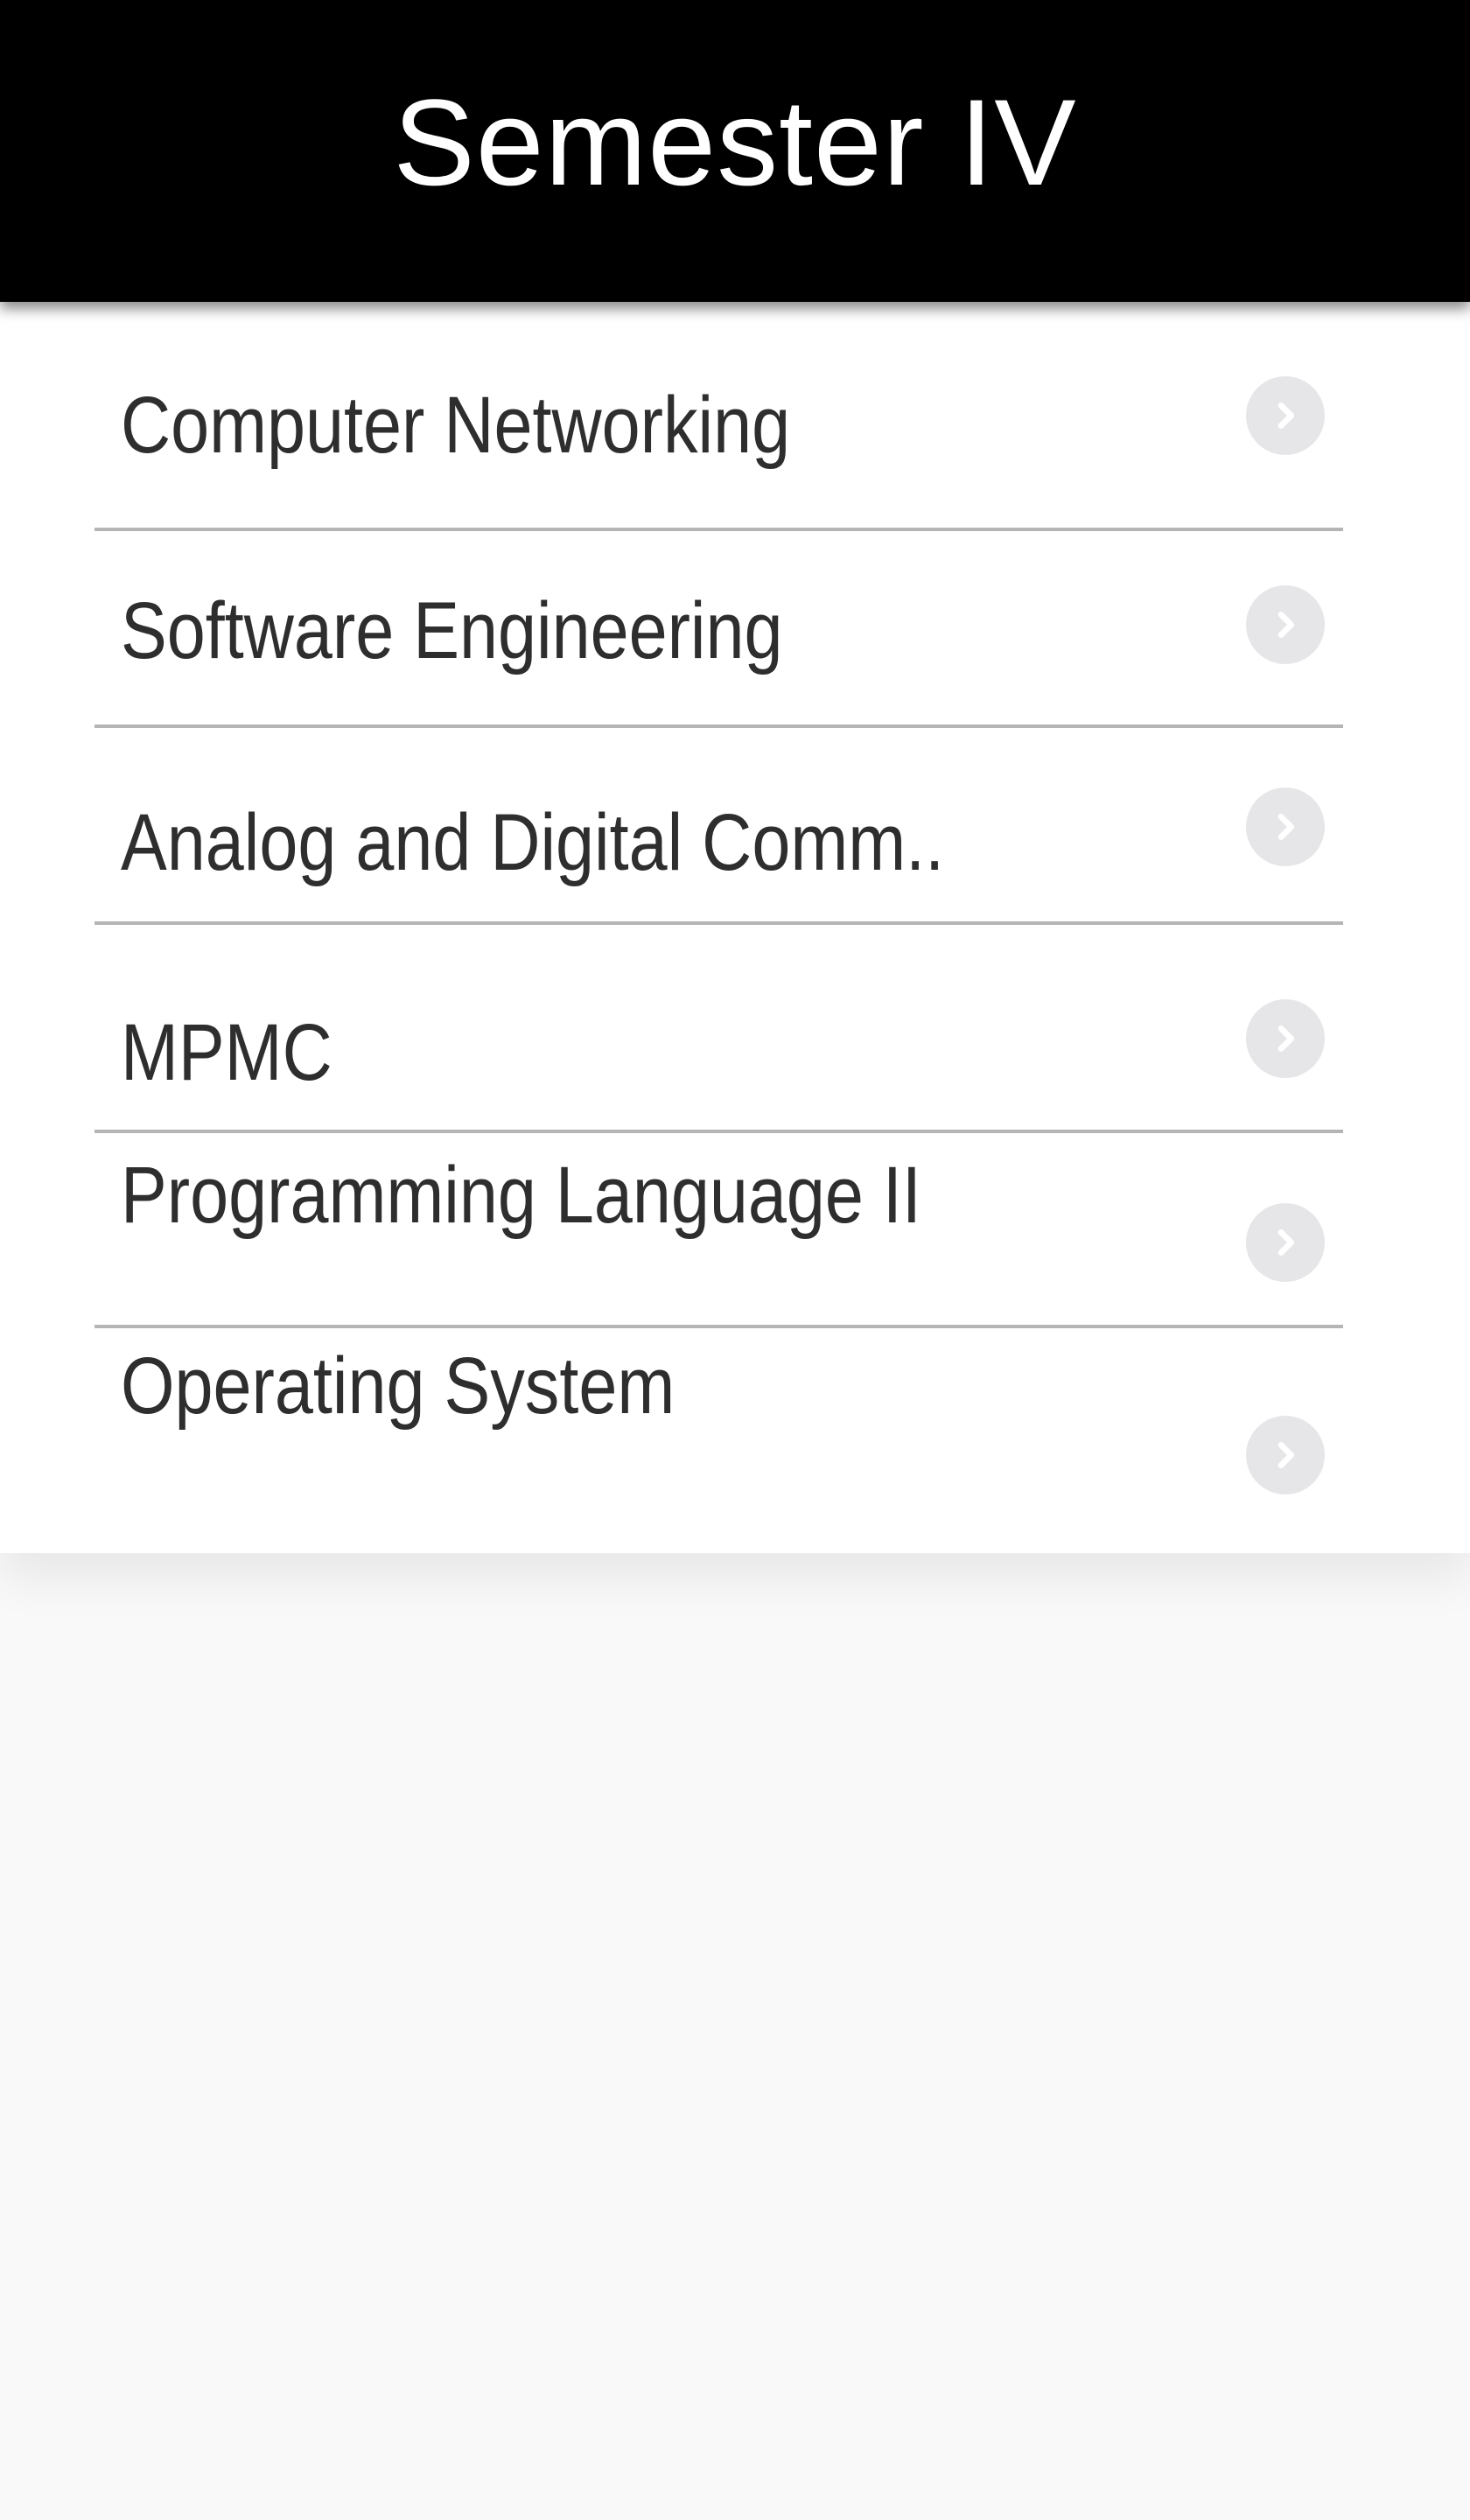 The width and height of the screenshot is (1470, 2520). I want to click on list-item-programming-language-2: Programming Language II, so click(718, 1230).